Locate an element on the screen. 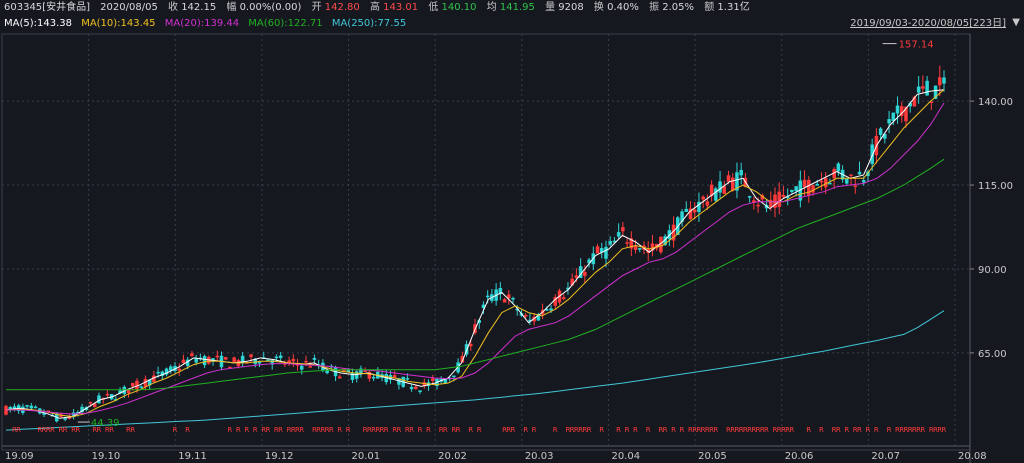 The width and height of the screenshot is (1024, 463). x-tick-label: 19.11 is located at coordinates (192, 456).